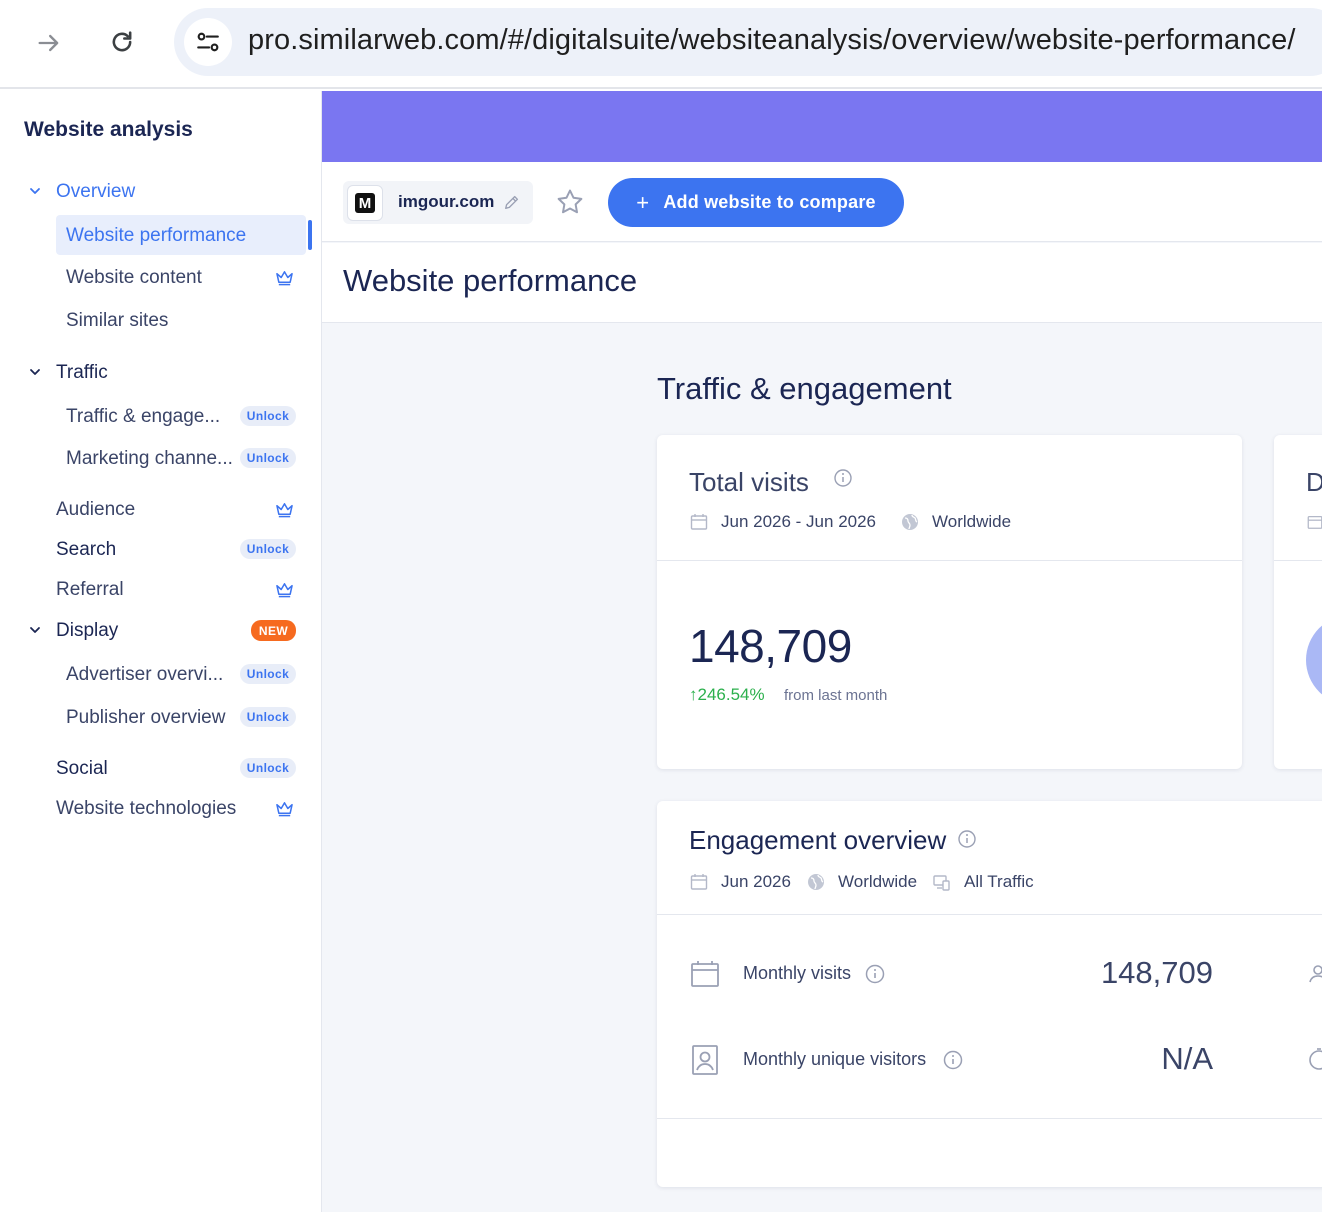 This screenshot has width=1322, height=1212. Describe the element at coordinates (146, 717) in the screenshot. I see `sidebar-item-label: Publisher overview` at that location.